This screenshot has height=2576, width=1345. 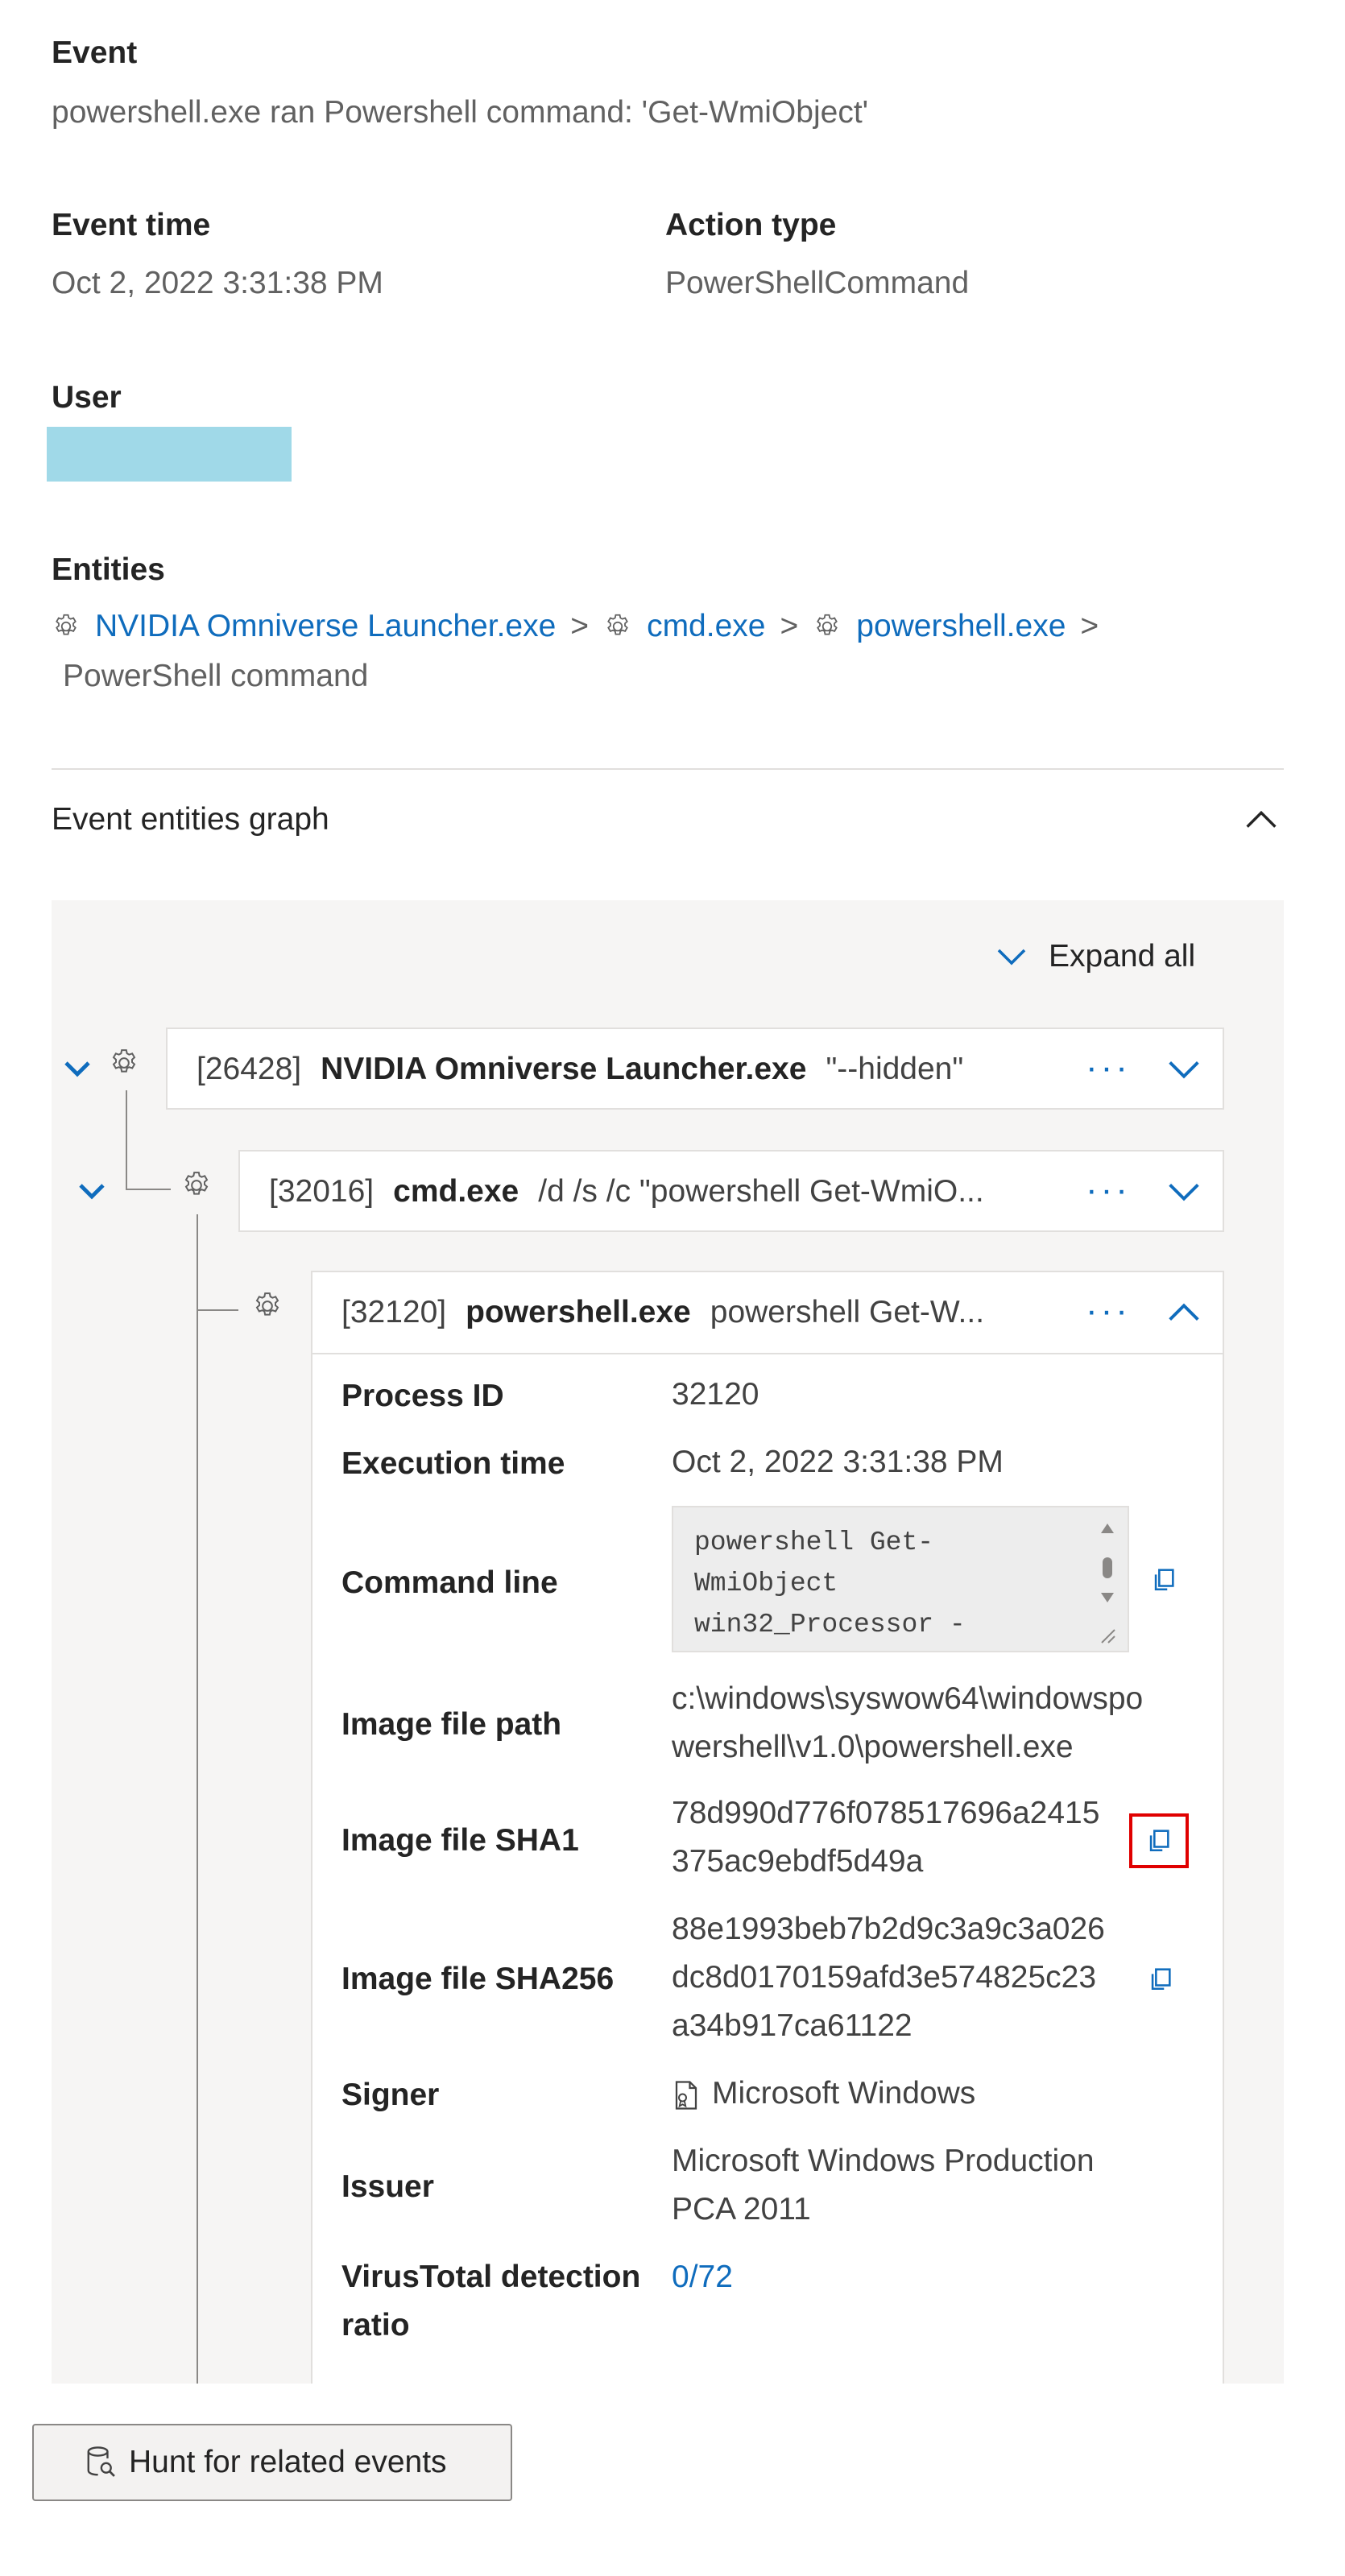 What do you see at coordinates (491, 2277) in the screenshot?
I see `virustotal-label-line: VirusTotal detection` at bounding box center [491, 2277].